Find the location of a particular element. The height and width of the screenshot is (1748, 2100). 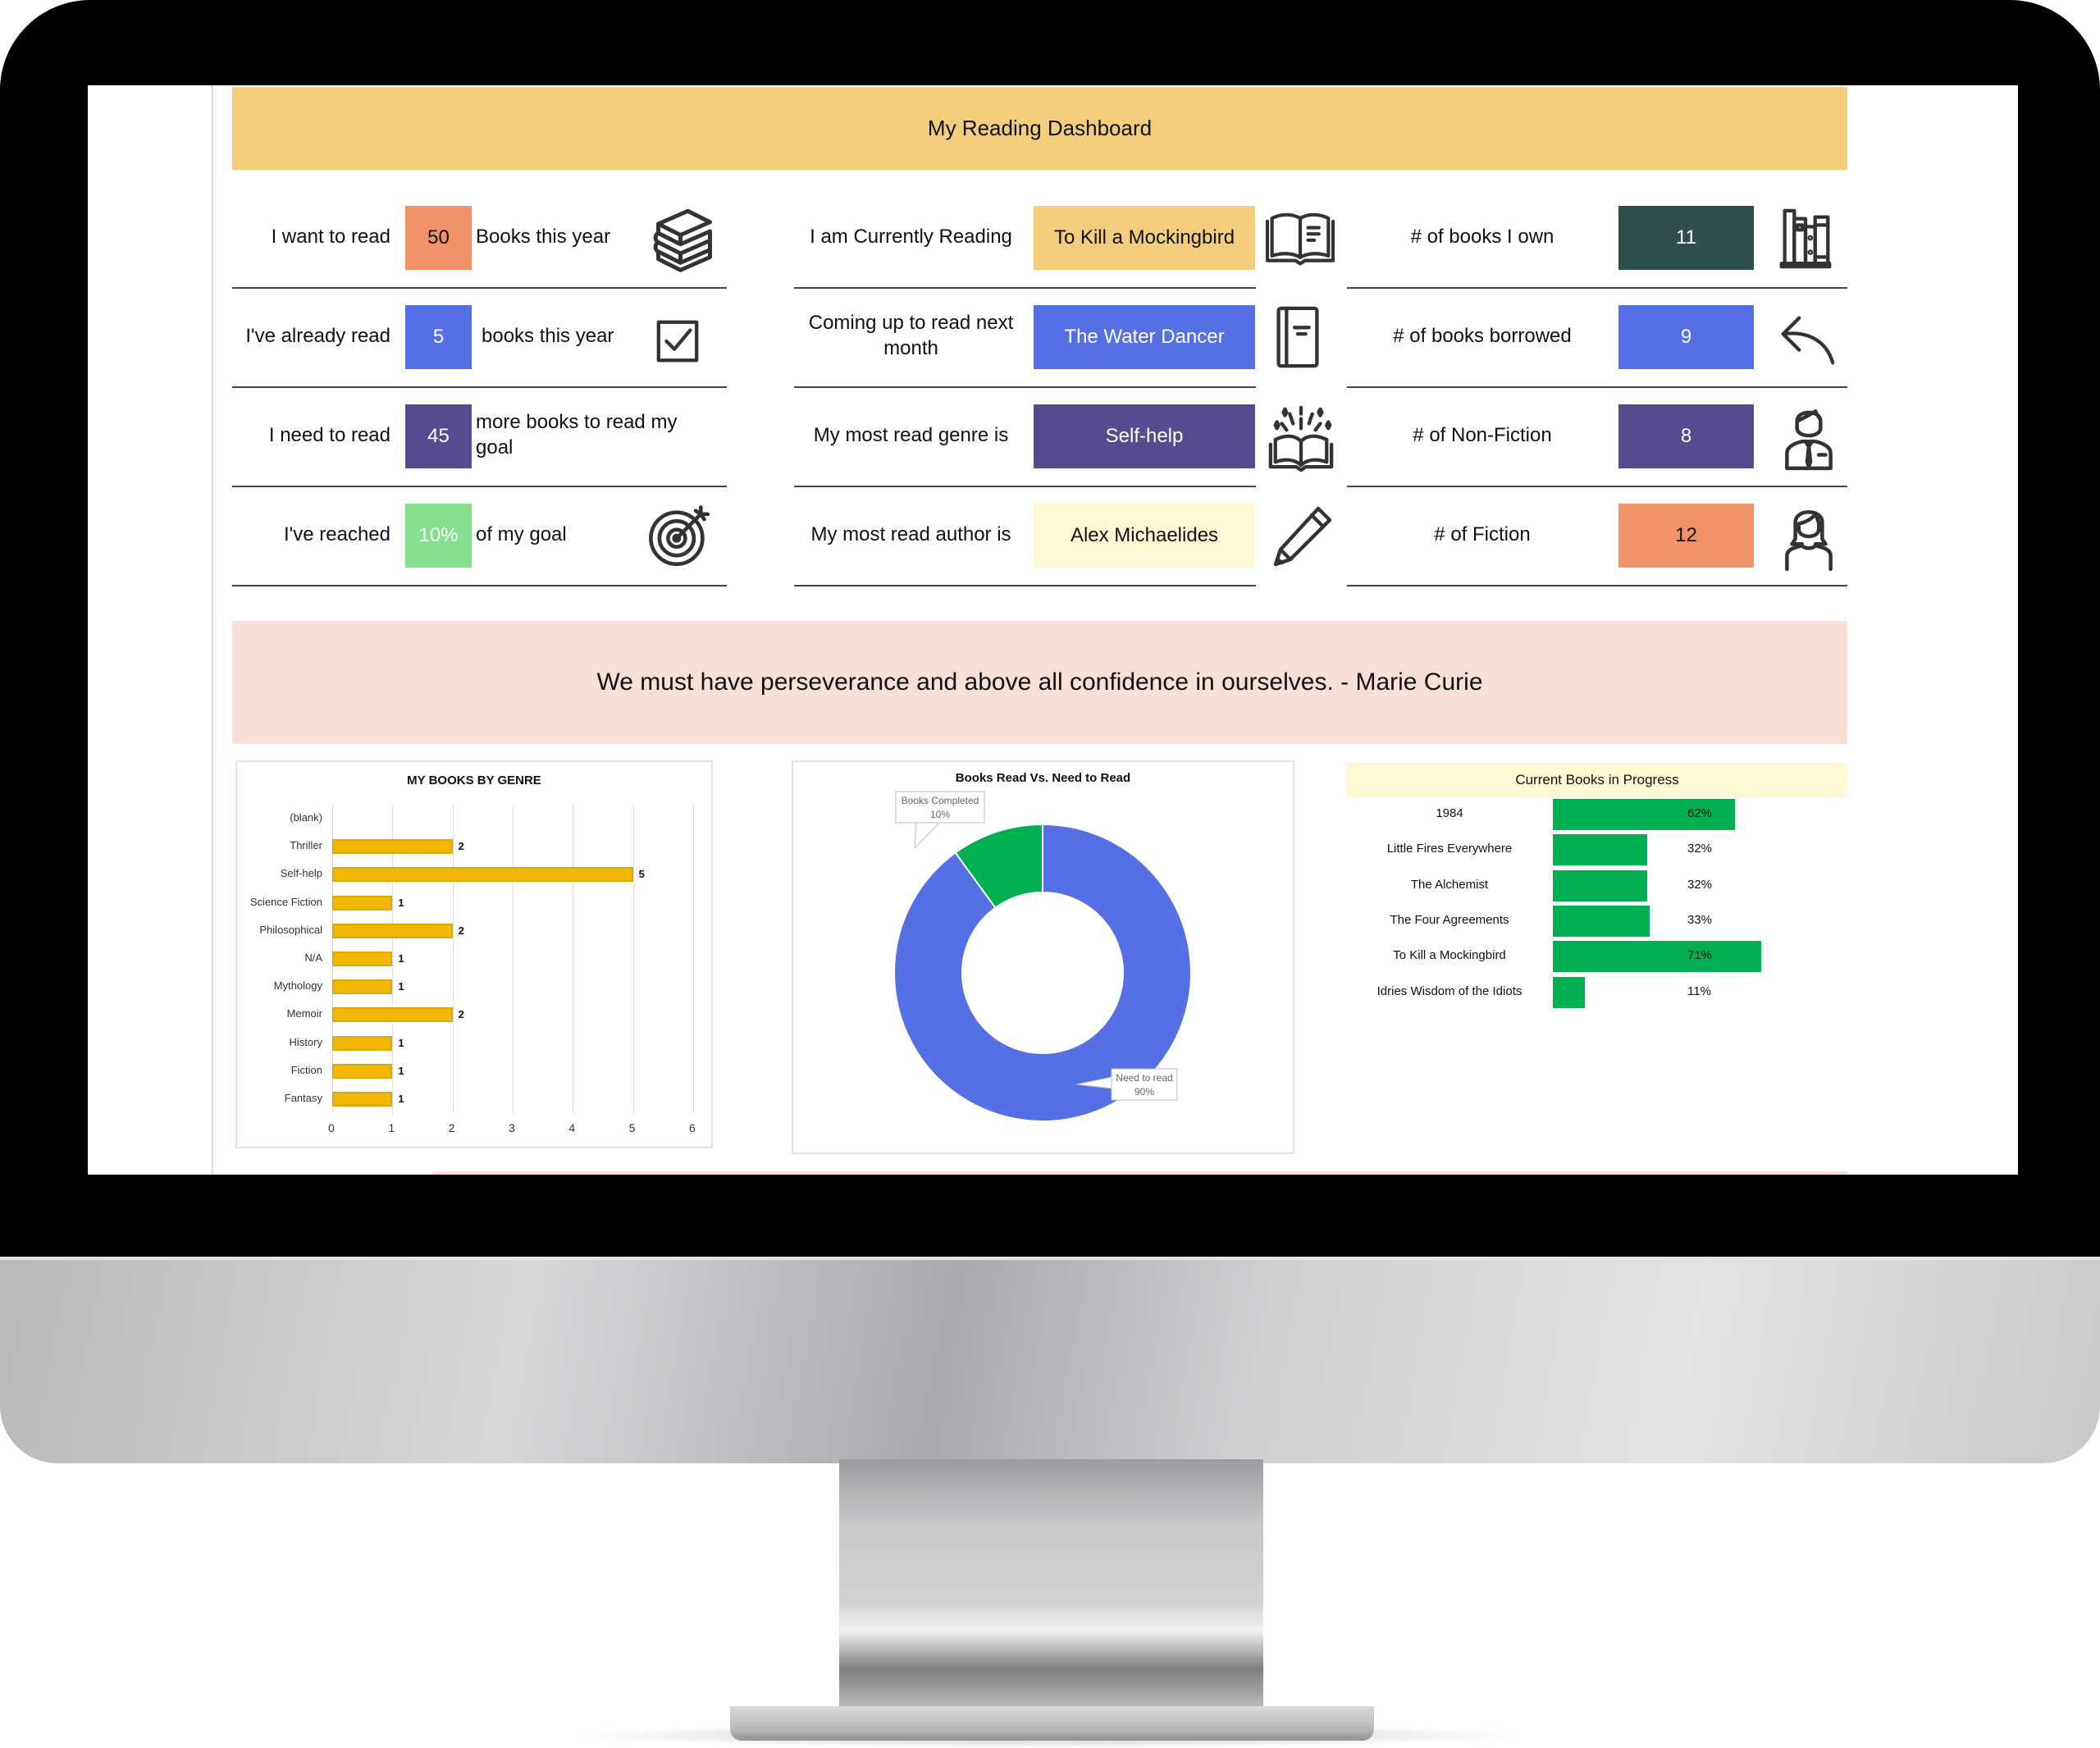

x-tick-label: 4 is located at coordinates (572, 1127).